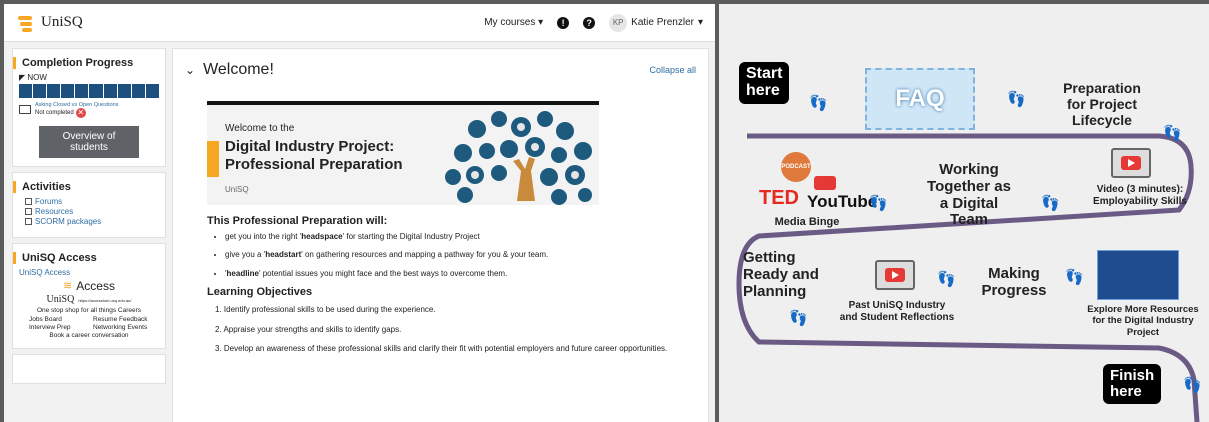 Image resolution: width=1209 pixels, height=422 pixels. I want to click on finish-here-bubble: Finish here, so click(1132, 384).